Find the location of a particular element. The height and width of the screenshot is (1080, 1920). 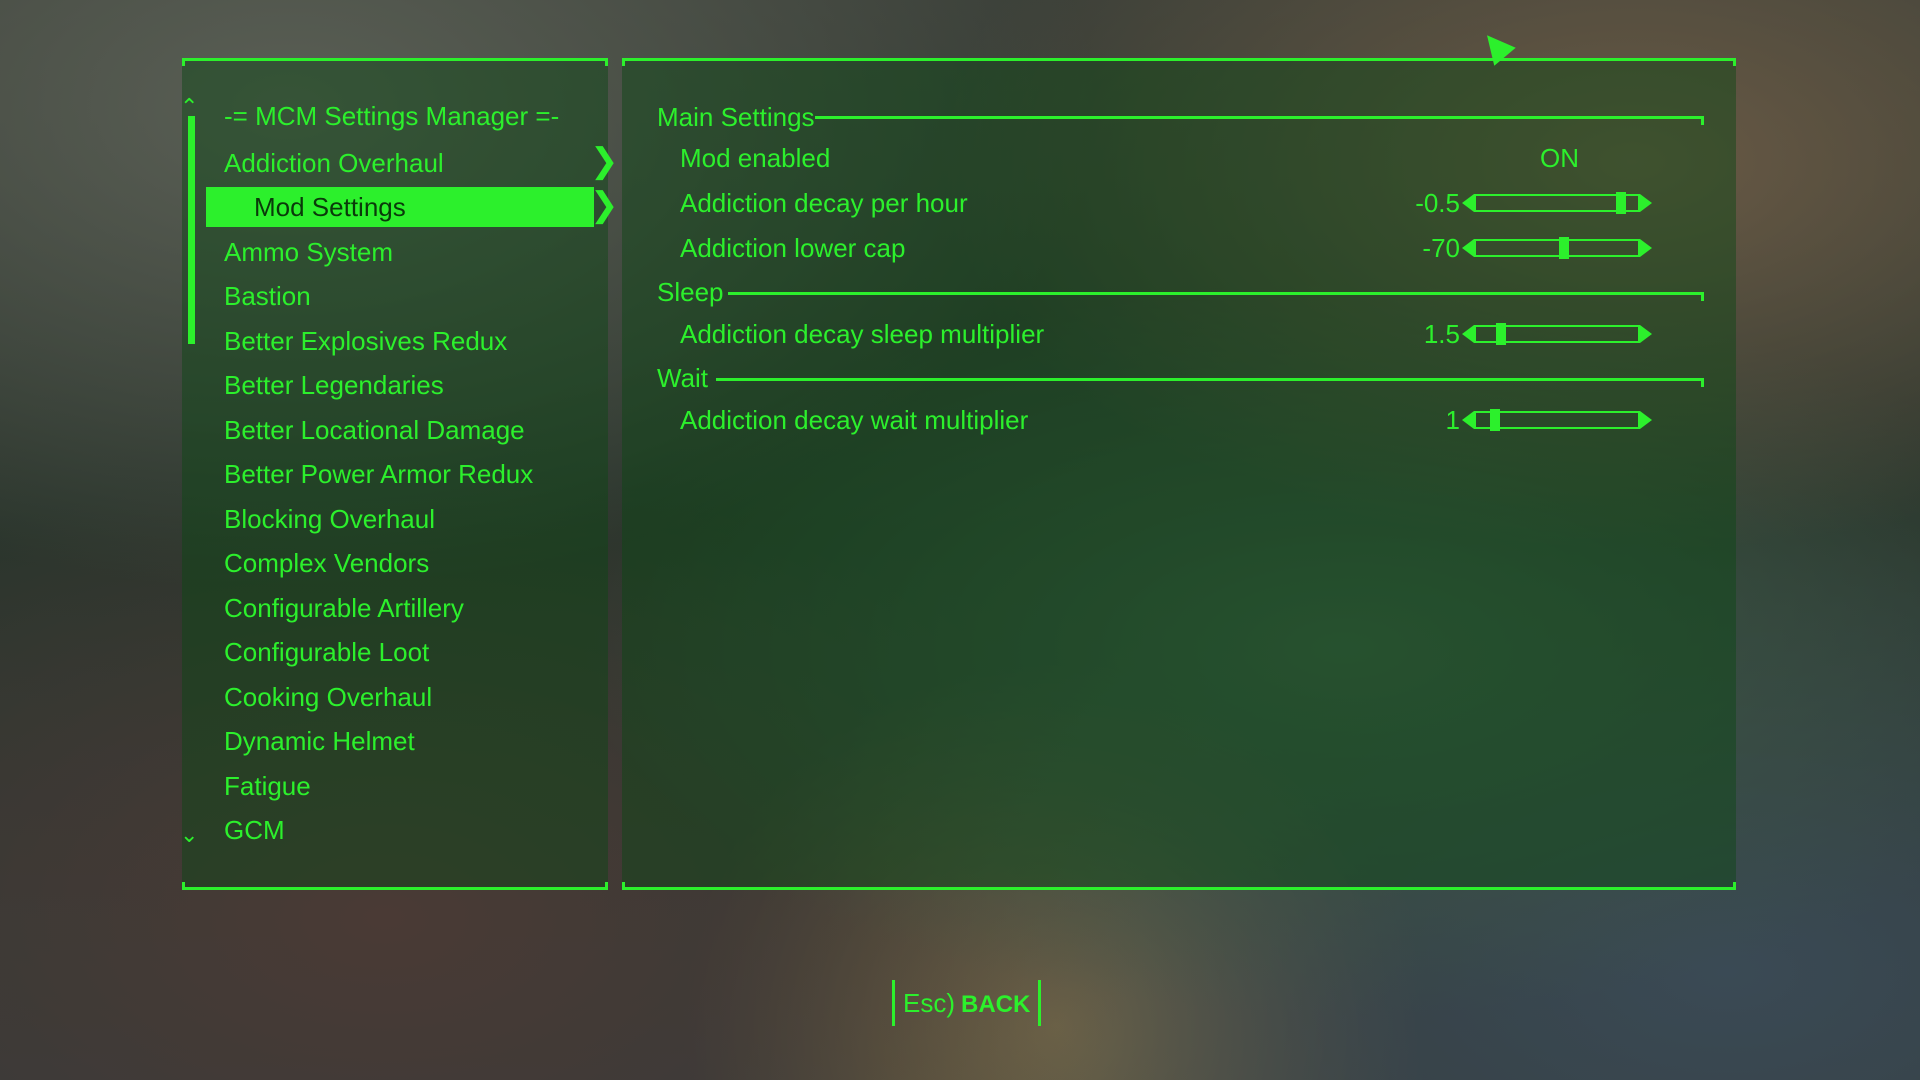

back-button: Esc) BACK is located at coordinates (967, 1003).